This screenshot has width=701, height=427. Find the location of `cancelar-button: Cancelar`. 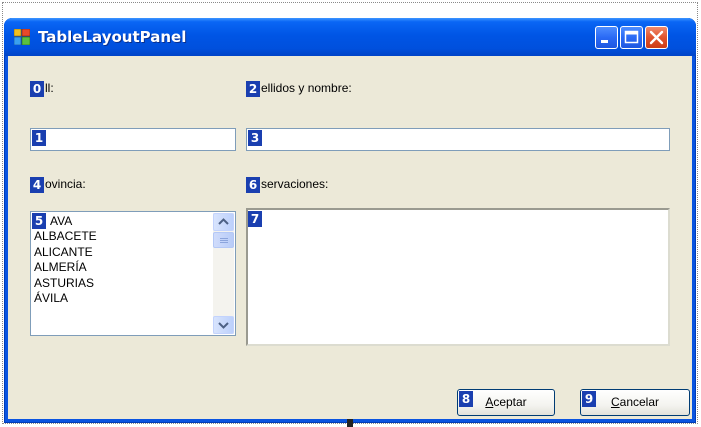

cancelar-button: Cancelar is located at coordinates (635, 402).